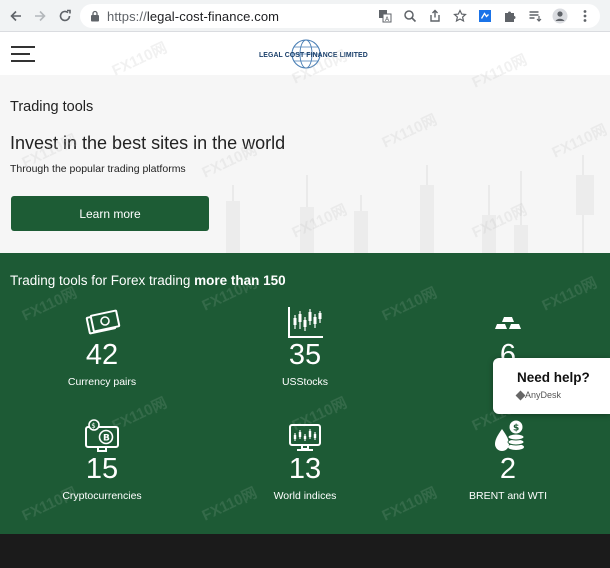 The height and width of the screenshot is (568, 610). Describe the element at coordinates (553, 377) in the screenshot. I see `help-title: Need help?` at that location.